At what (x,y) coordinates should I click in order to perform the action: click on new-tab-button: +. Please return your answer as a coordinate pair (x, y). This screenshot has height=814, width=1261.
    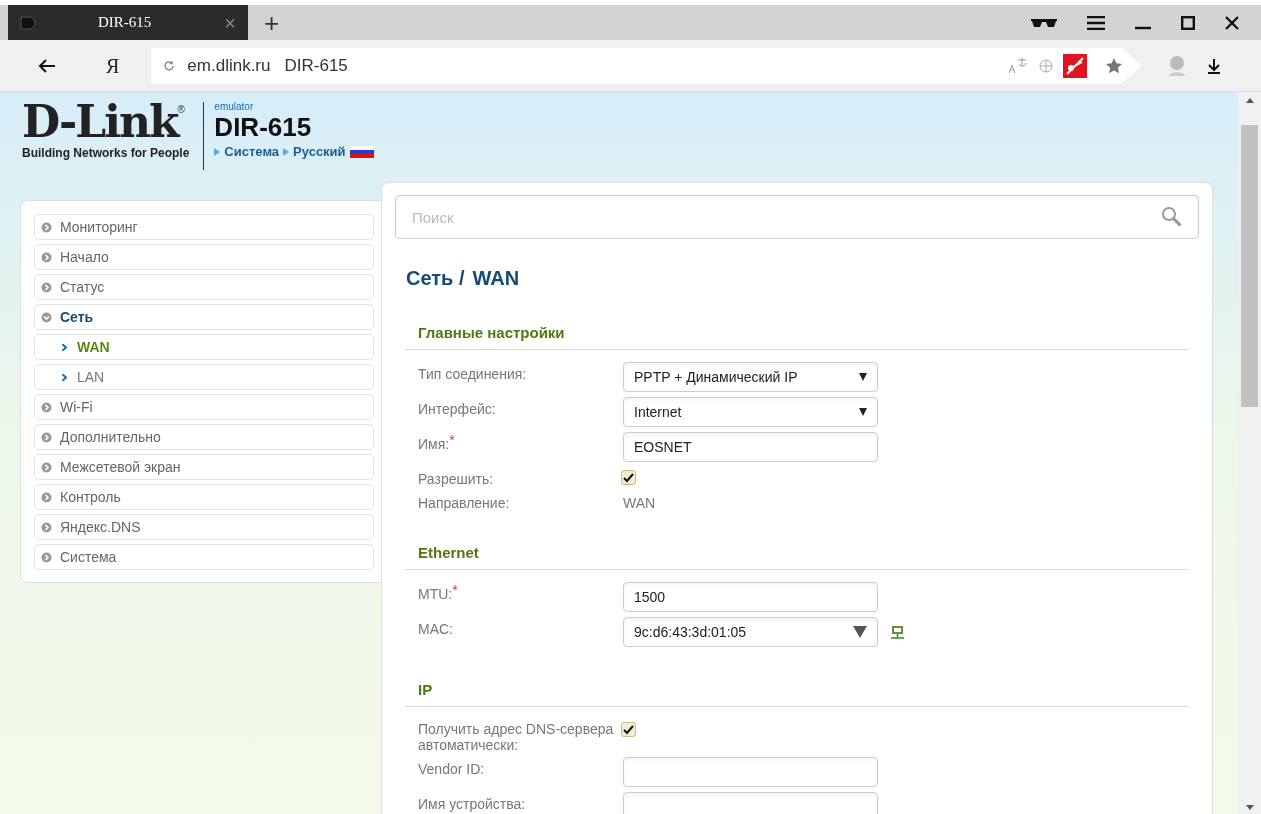
    Looking at the image, I should click on (272, 22).